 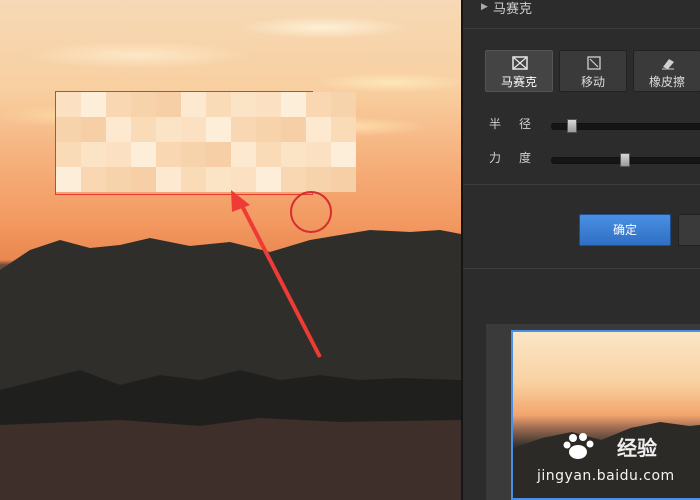 I want to click on radius-label: 半径, so click(x=519, y=124).